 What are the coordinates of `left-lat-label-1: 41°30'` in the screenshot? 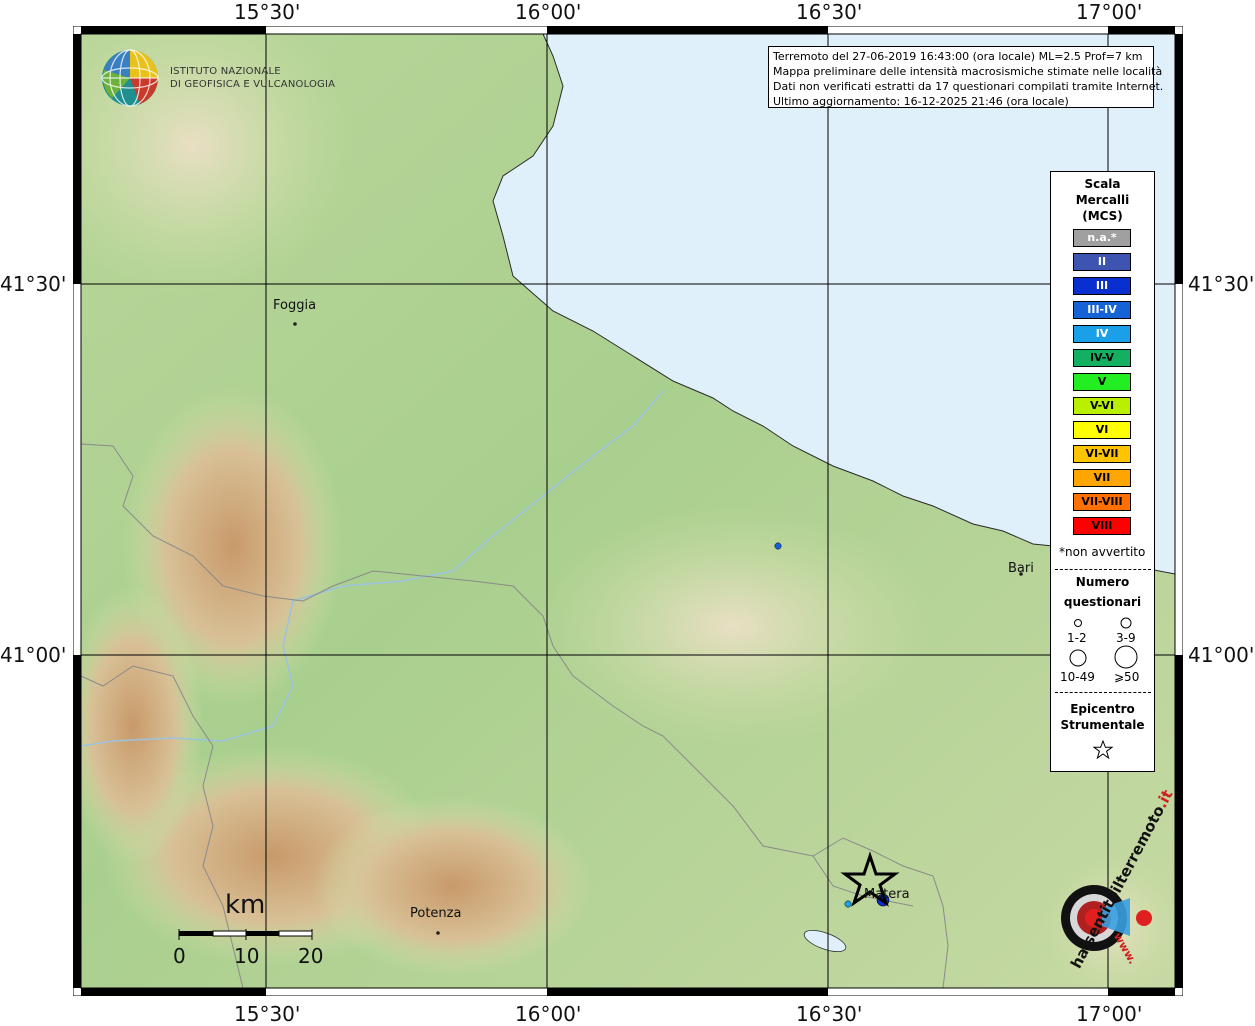 It's located at (33, 284).